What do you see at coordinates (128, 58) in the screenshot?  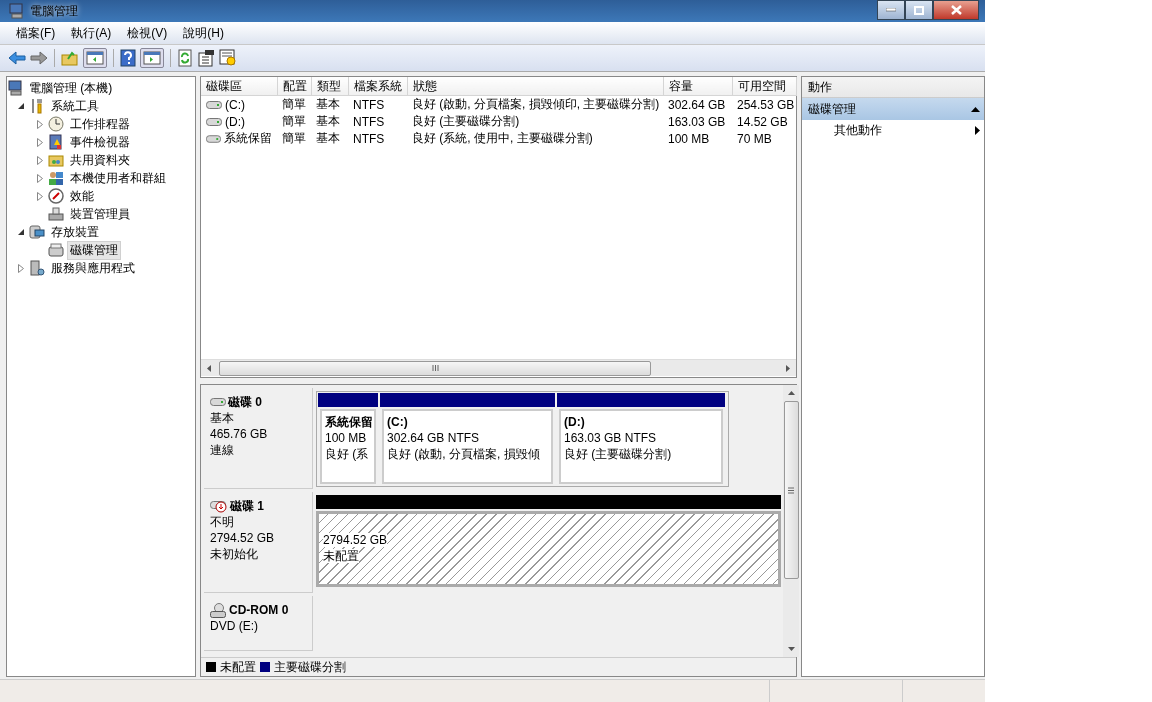 I see `help-icon` at bounding box center [128, 58].